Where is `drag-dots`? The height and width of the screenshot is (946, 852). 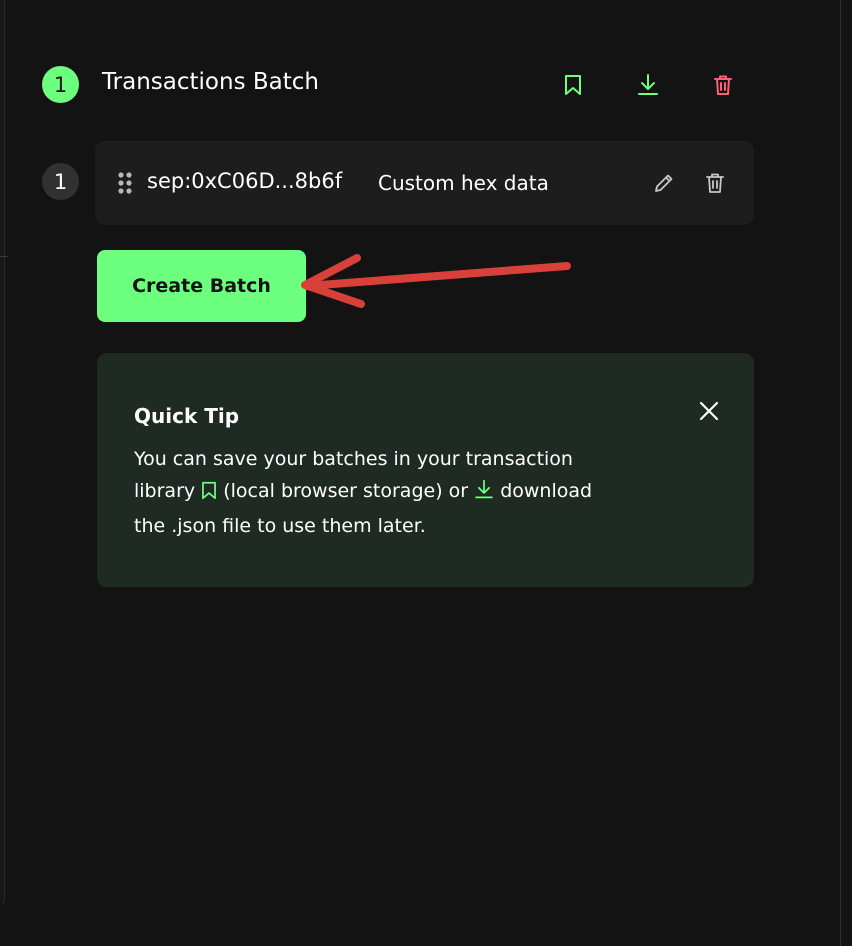
drag-dots is located at coordinates (125, 183).